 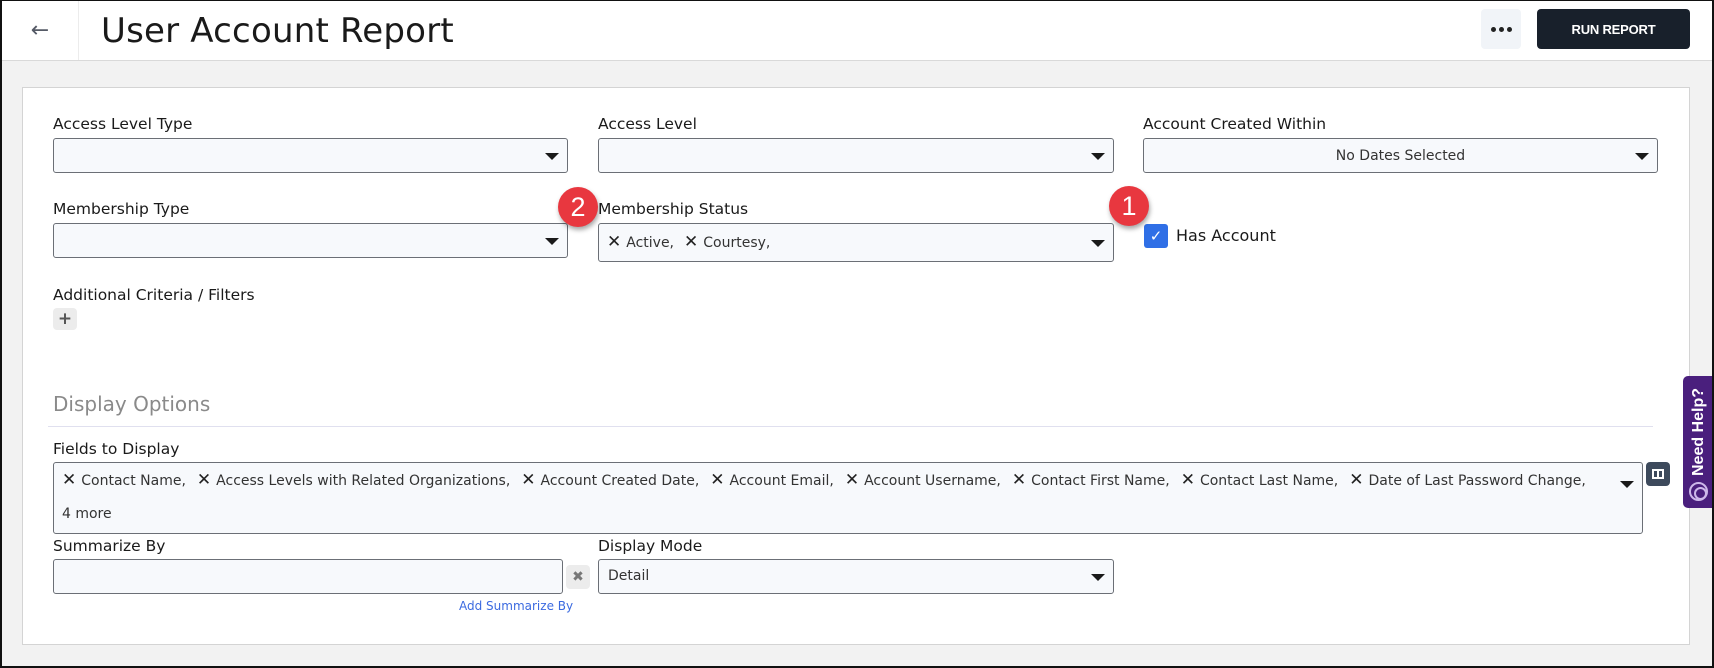 What do you see at coordinates (87, 514) in the screenshot?
I see `fields-more-link: 4 more` at bounding box center [87, 514].